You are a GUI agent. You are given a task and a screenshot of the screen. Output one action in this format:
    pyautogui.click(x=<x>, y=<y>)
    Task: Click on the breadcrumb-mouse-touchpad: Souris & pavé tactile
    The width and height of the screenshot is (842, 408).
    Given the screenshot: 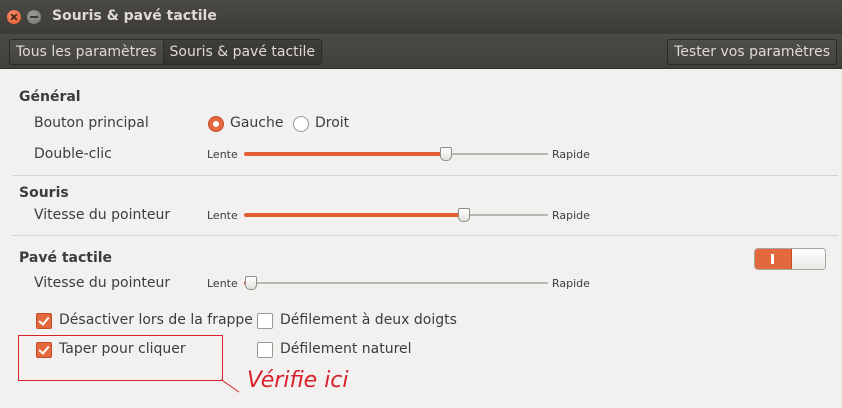 What is the action you would take?
    pyautogui.click(x=242, y=52)
    